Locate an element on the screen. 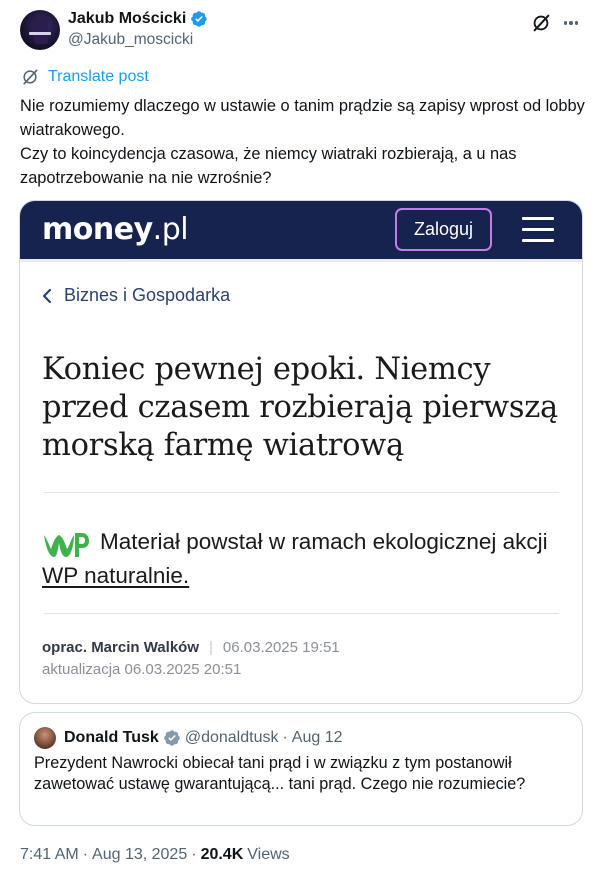  hamburger-menu-icon is located at coordinates (538, 230).